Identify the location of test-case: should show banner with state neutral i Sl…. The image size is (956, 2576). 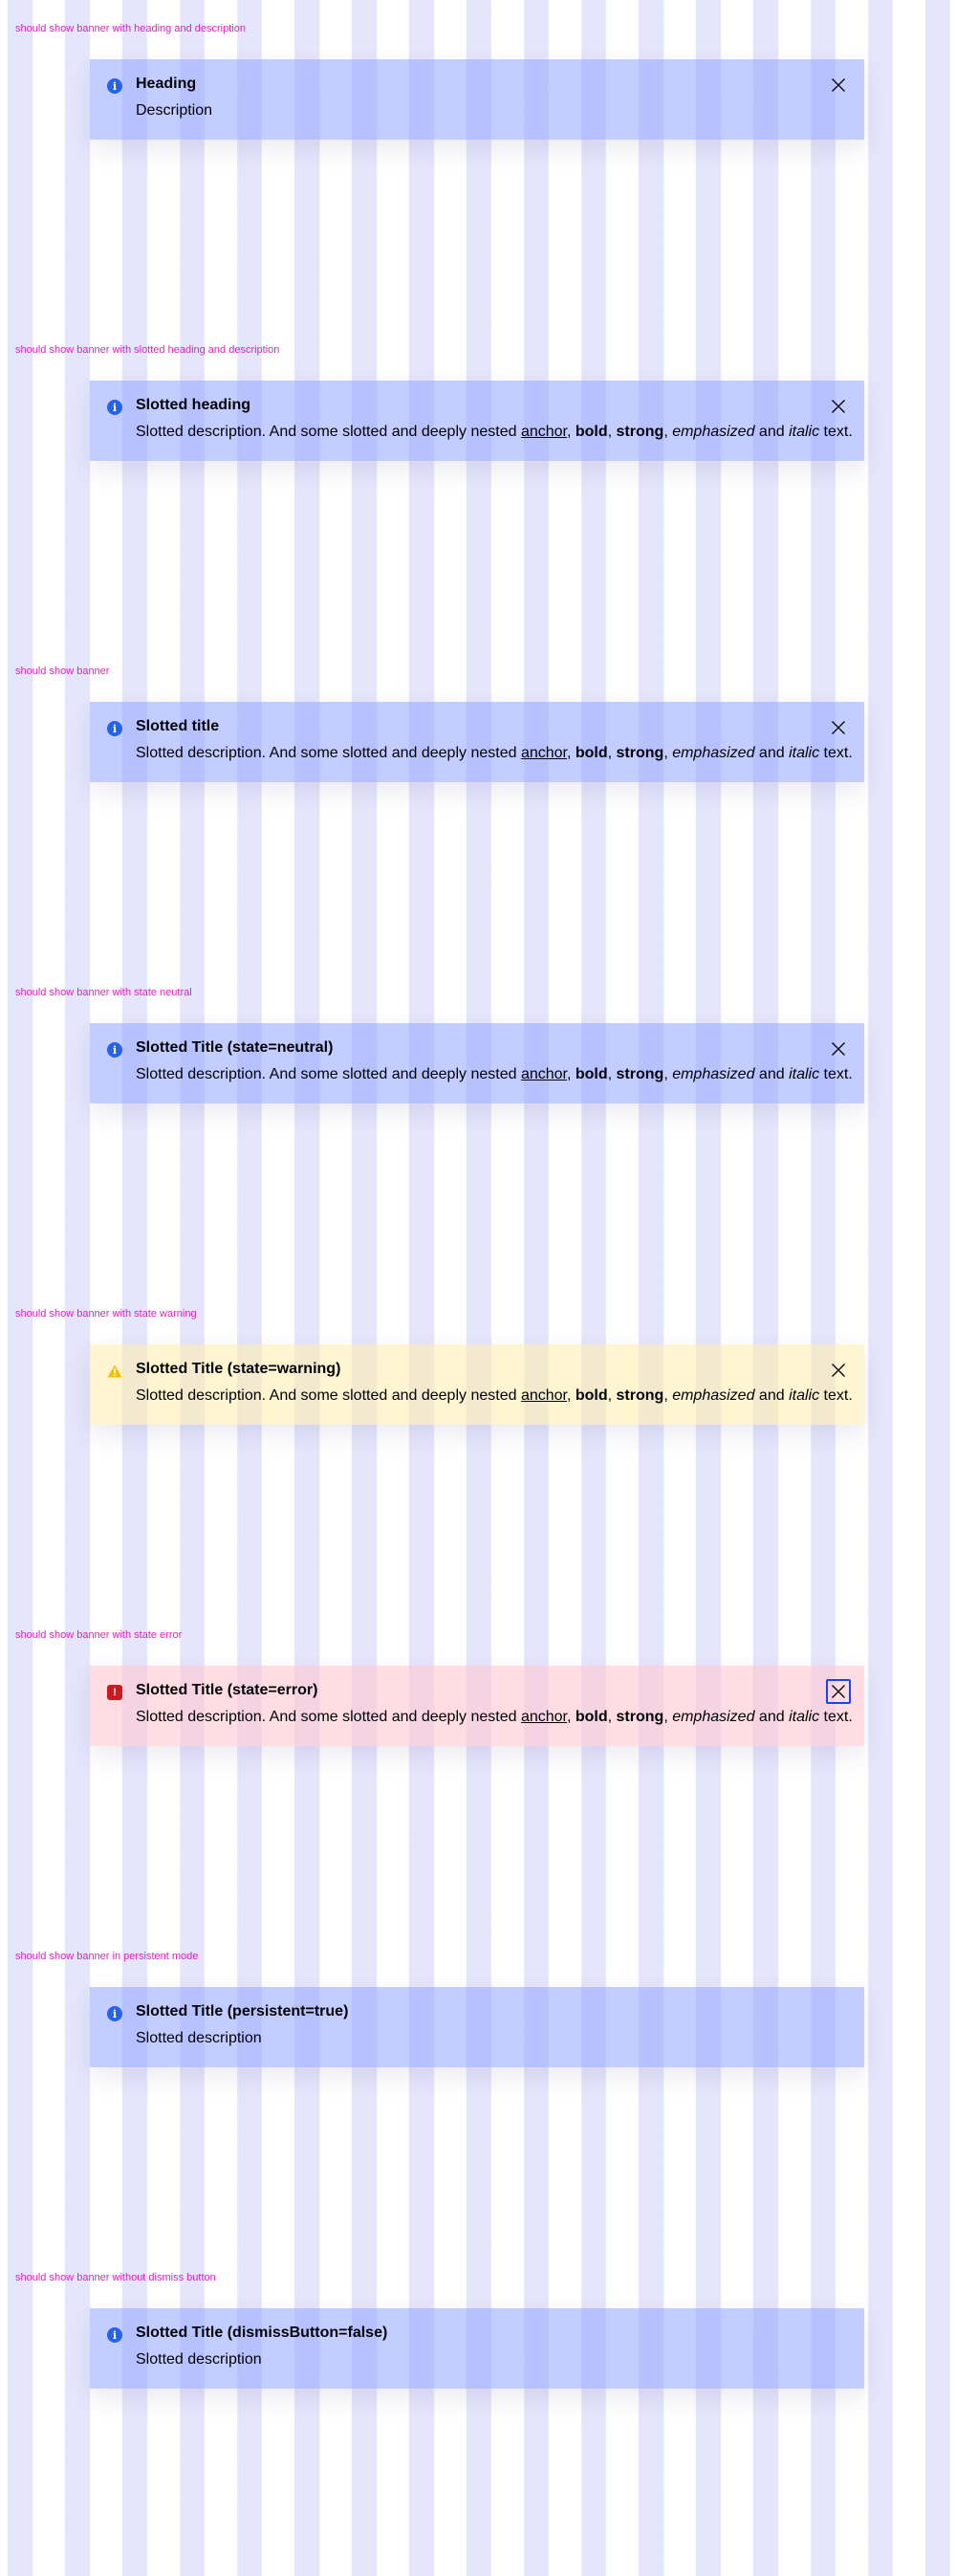
(478, 1130).